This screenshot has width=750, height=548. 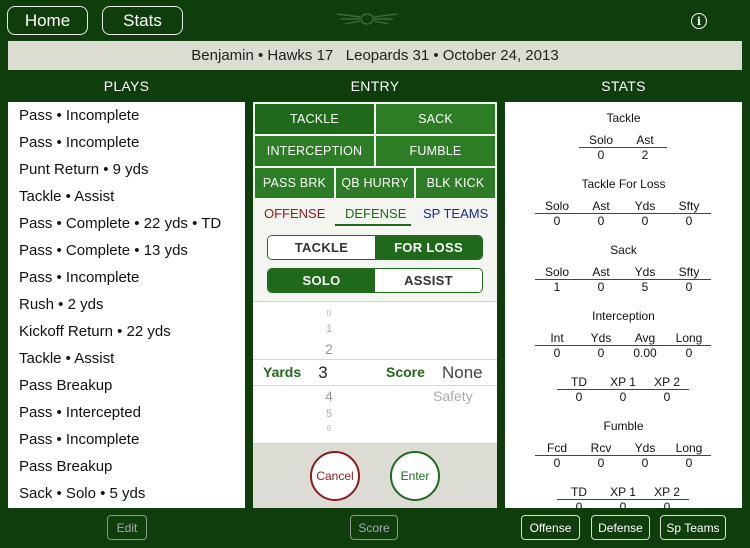 What do you see at coordinates (329, 329) in the screenshot?
I see `yards-option-1: 1` at bounding box center [329, 329].